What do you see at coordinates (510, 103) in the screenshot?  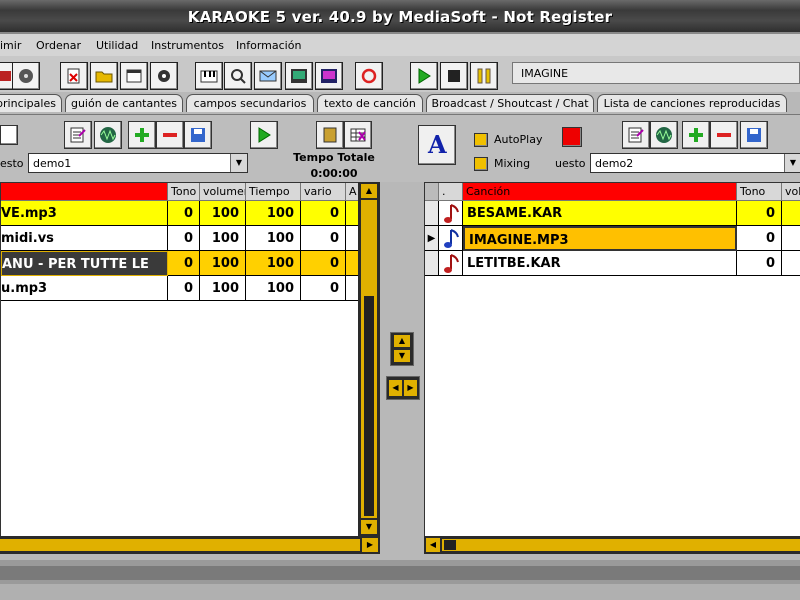 I see `tab-broadcast: Broadcast / Shoutcast / Chat` at bounding box center [510, 103].